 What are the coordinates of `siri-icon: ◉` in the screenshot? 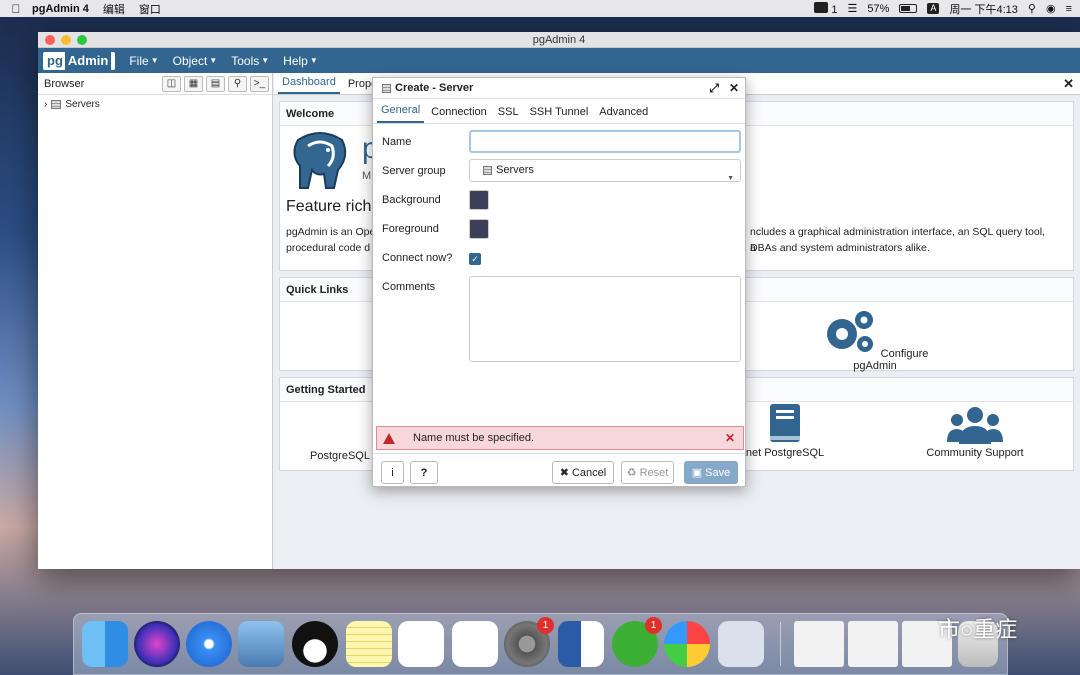 It's located at (1051, 8).